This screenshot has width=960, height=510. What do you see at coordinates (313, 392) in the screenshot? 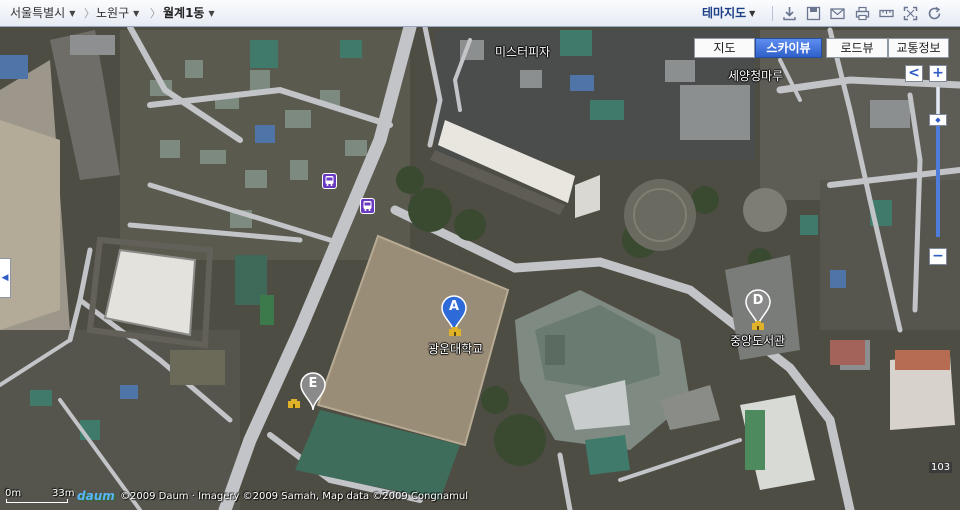
I see `marker-e: E` at bounding box center [313, 392].